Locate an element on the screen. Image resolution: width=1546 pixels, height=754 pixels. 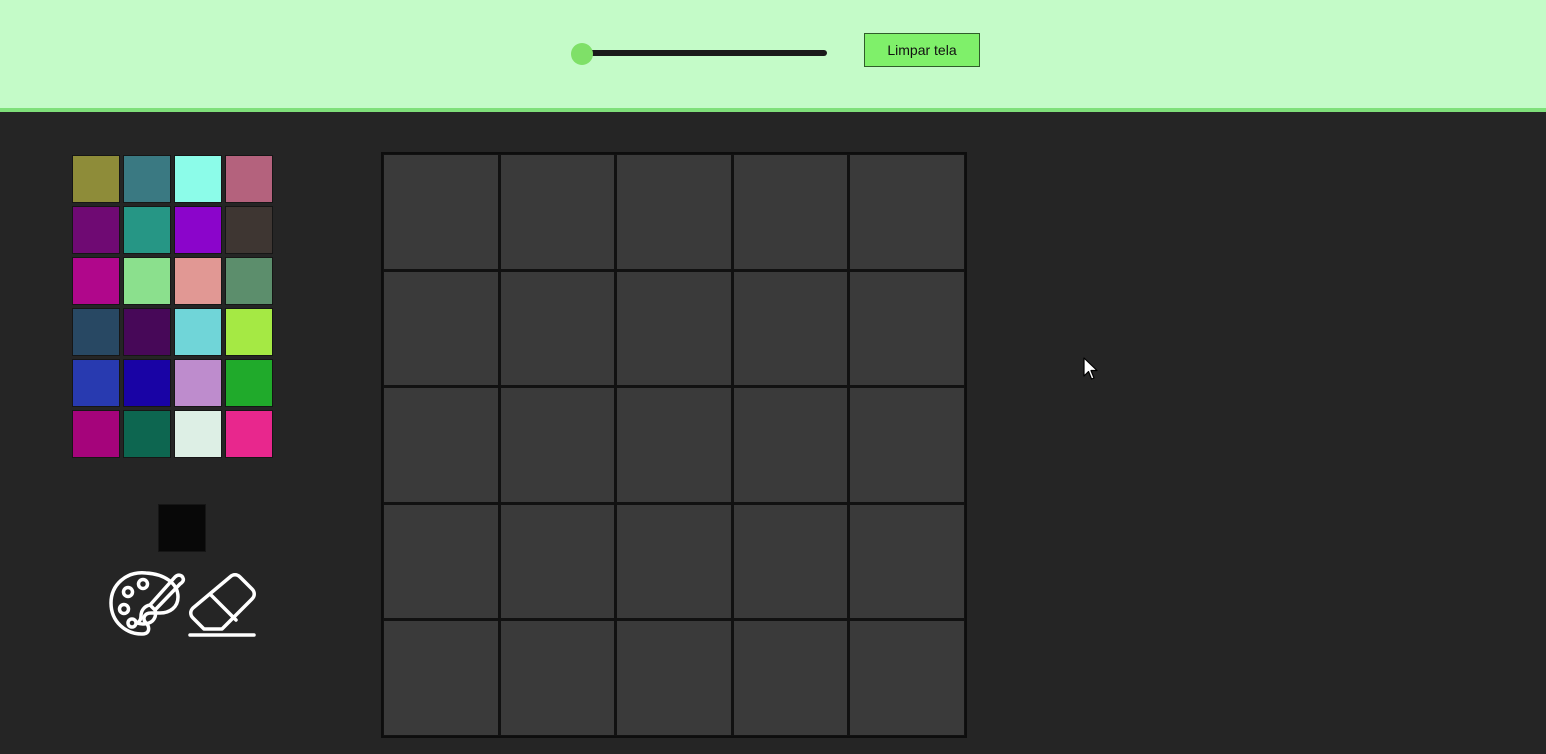
mouse-cursor-icon is located at coordinates (1090, 368).